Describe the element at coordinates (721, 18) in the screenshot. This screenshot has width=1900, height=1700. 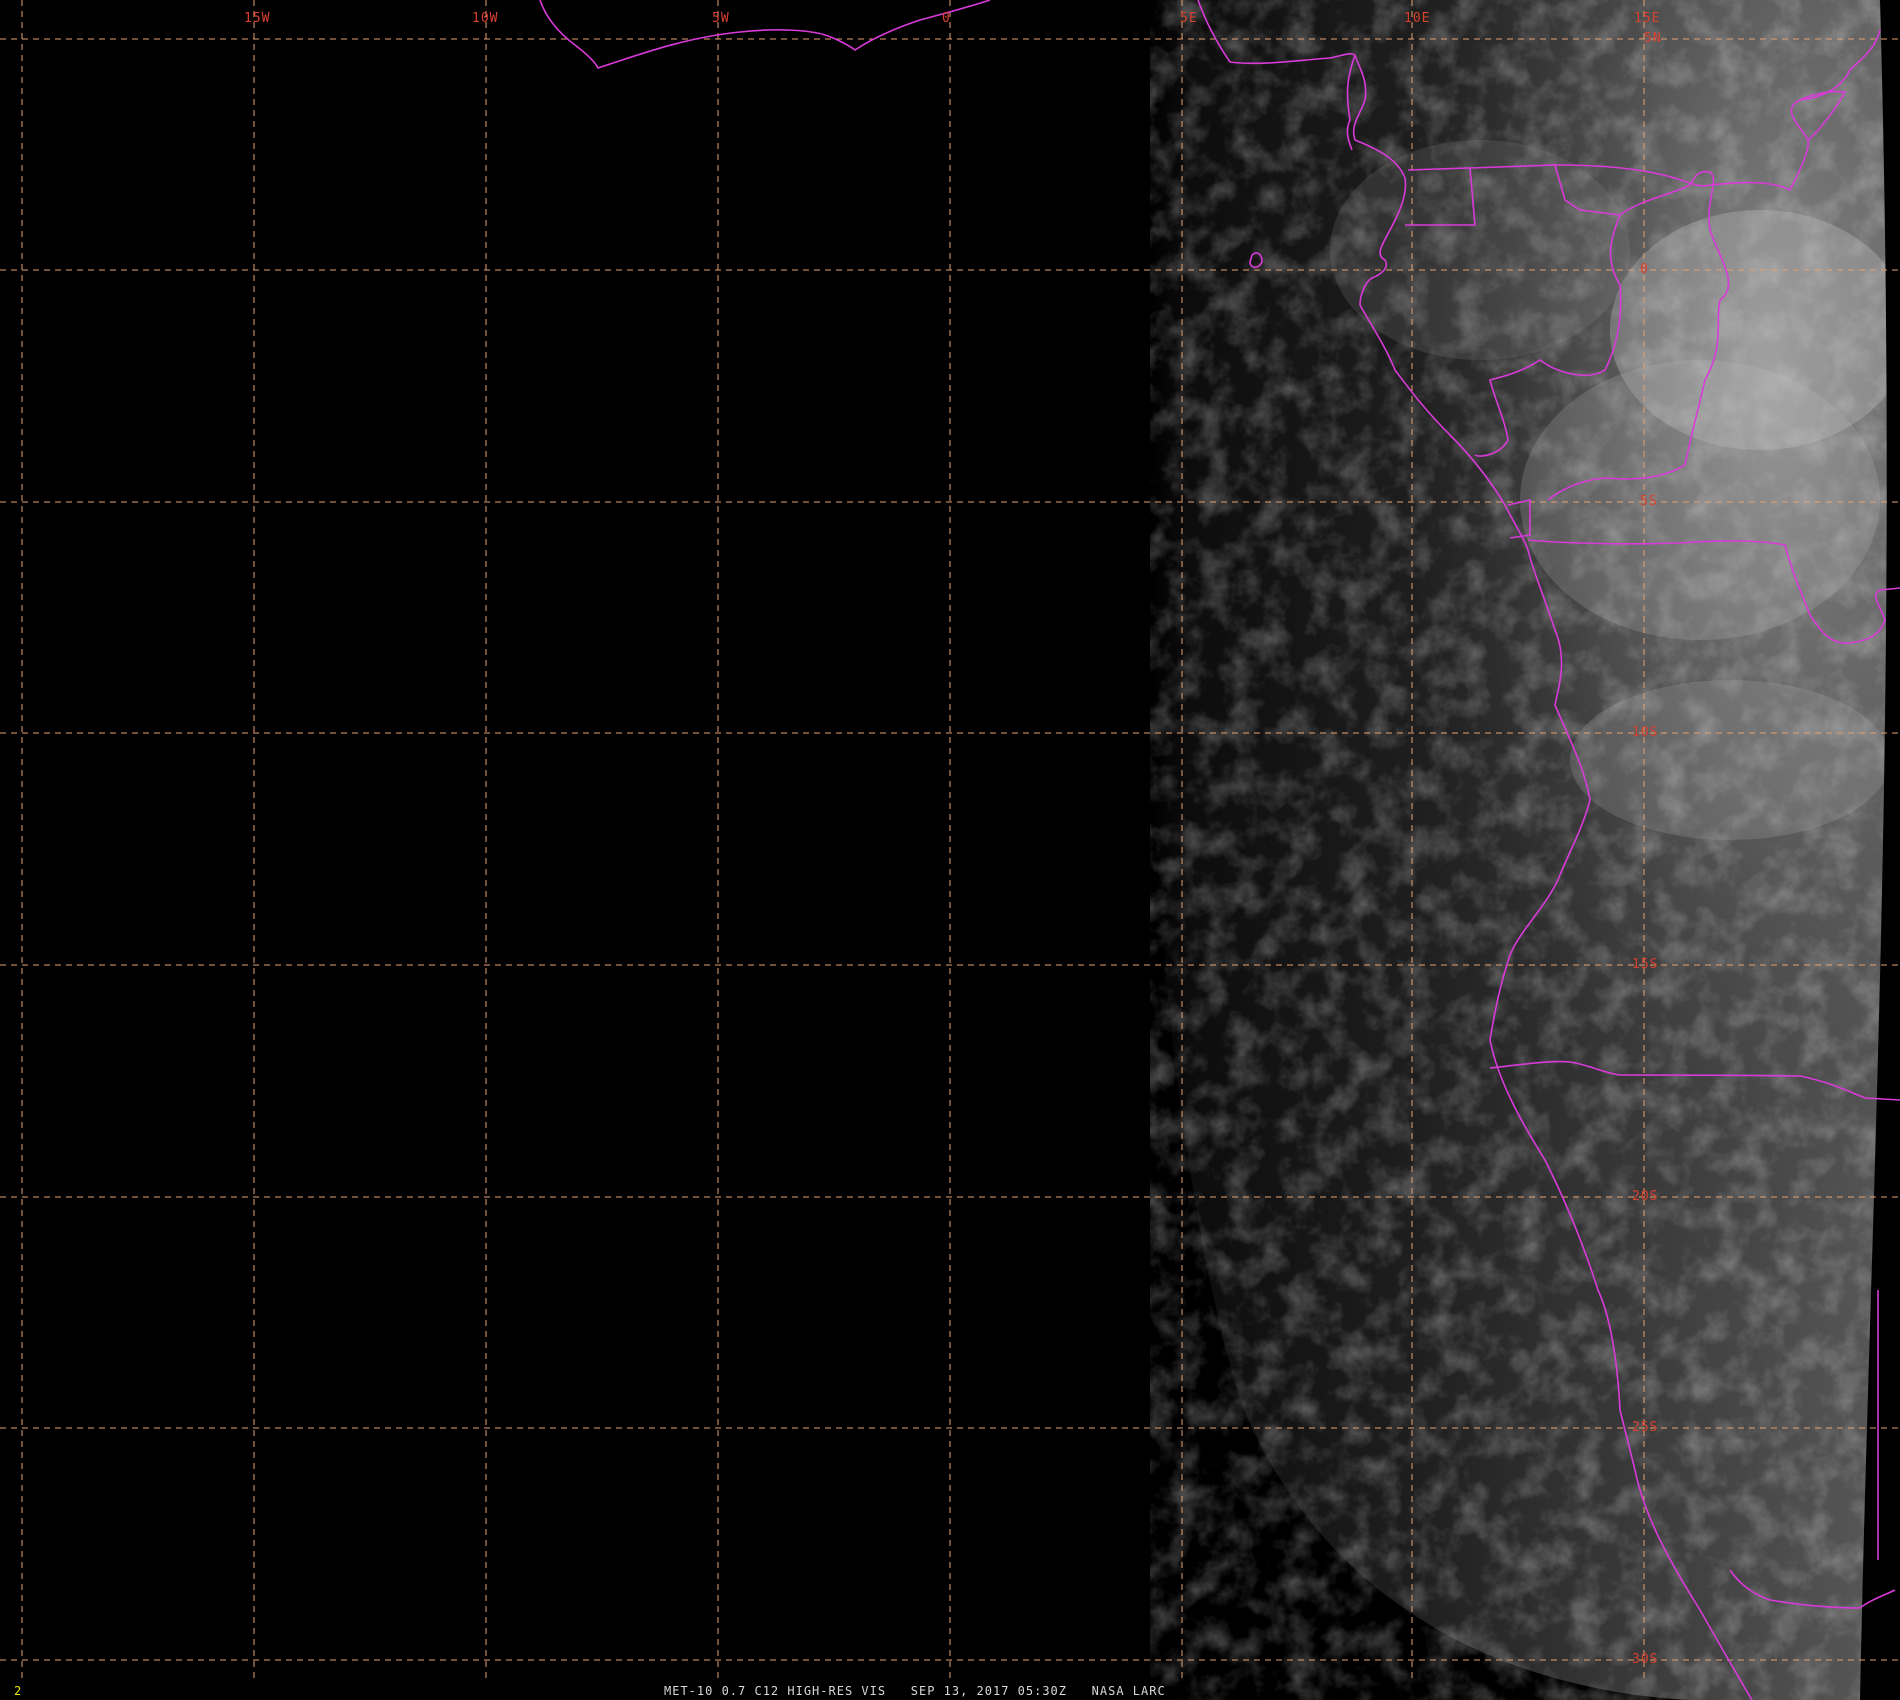
I see `lon-label-5w: 5W` at that location.